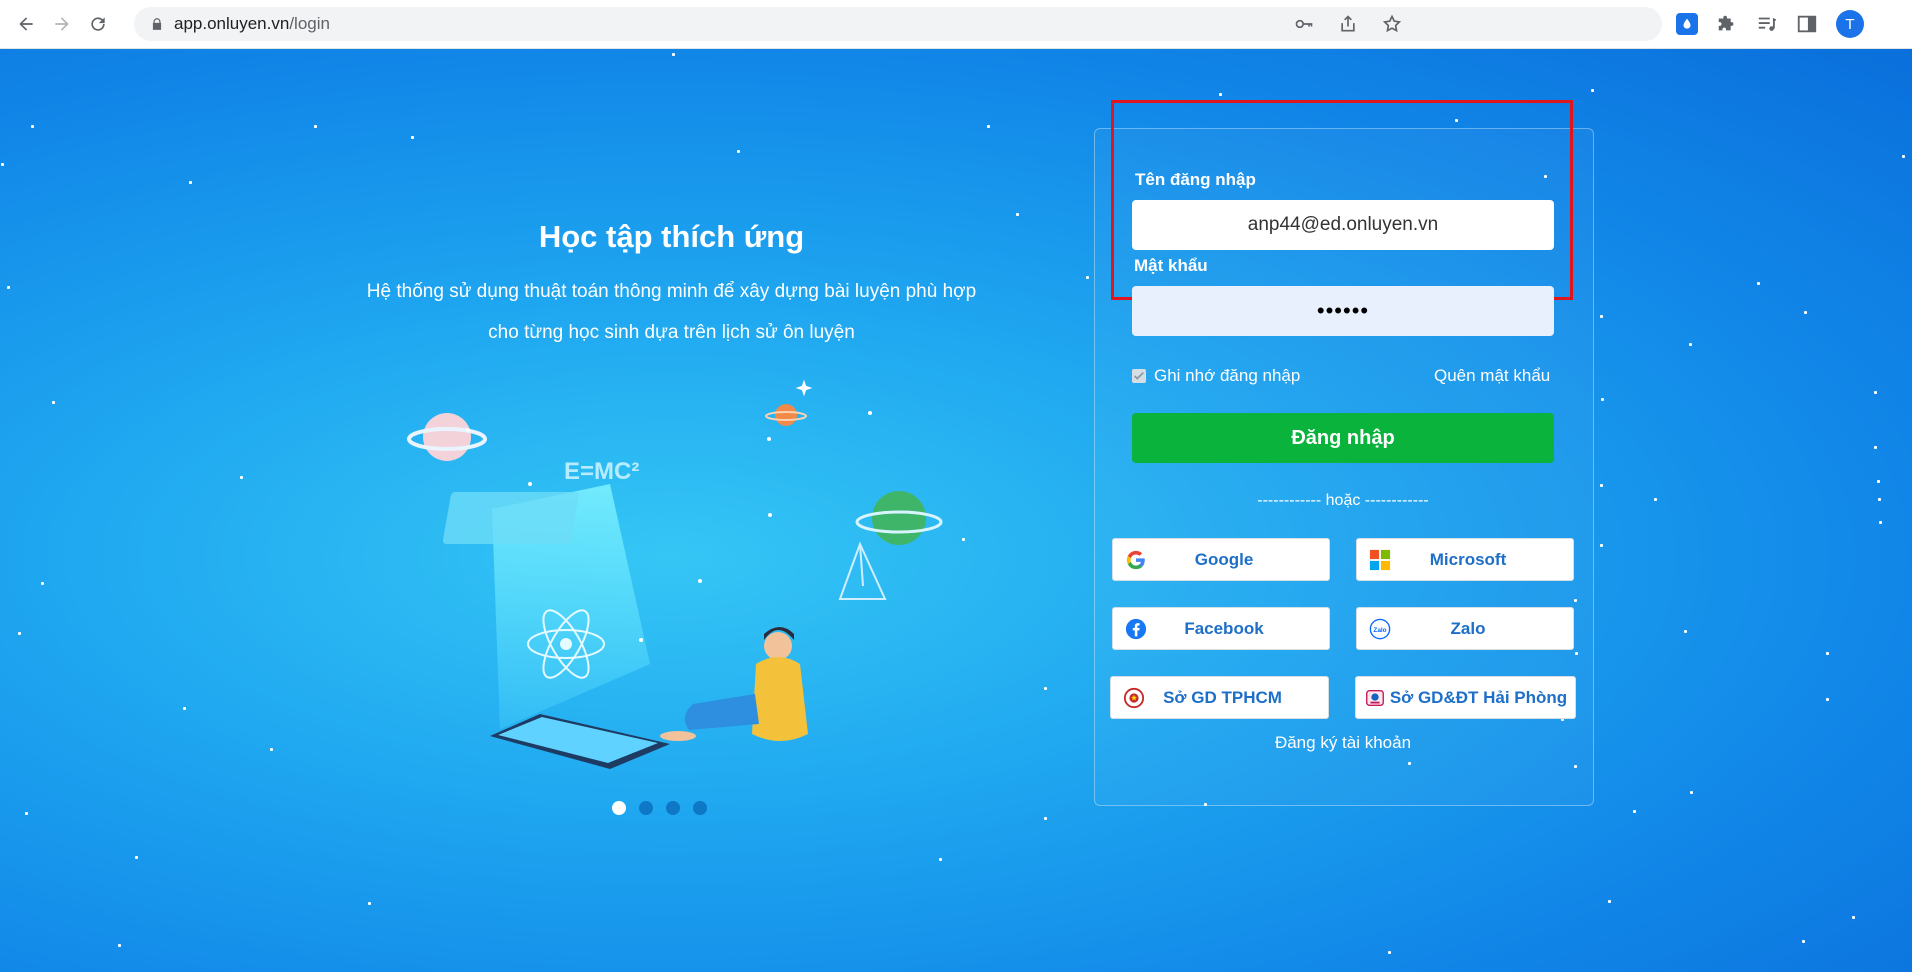  I want to click on username-input, so click(1343, 225).